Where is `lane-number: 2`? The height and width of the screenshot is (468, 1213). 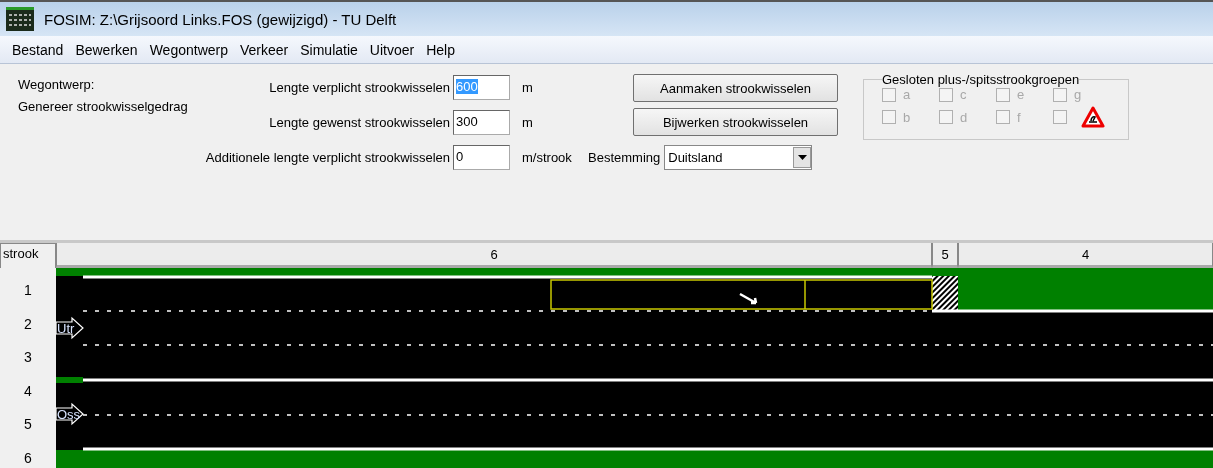
lane-number: 2 is located at coordinates (28, 324).